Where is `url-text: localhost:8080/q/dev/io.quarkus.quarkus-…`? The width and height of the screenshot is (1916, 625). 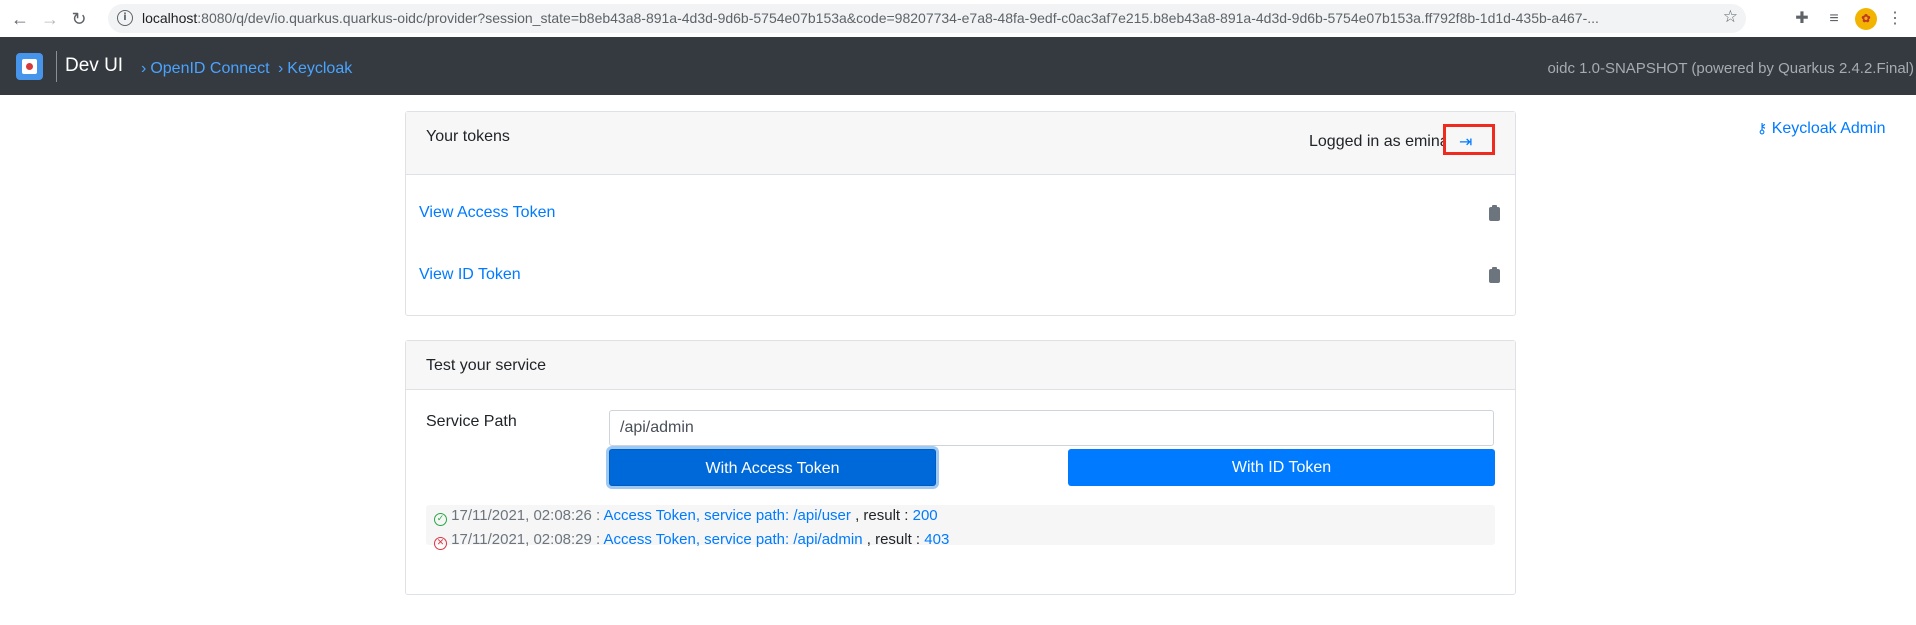
url-text: localhost:8080/q/dev/io.quarkus.quarkus-… is located at coordinates (922, 18).